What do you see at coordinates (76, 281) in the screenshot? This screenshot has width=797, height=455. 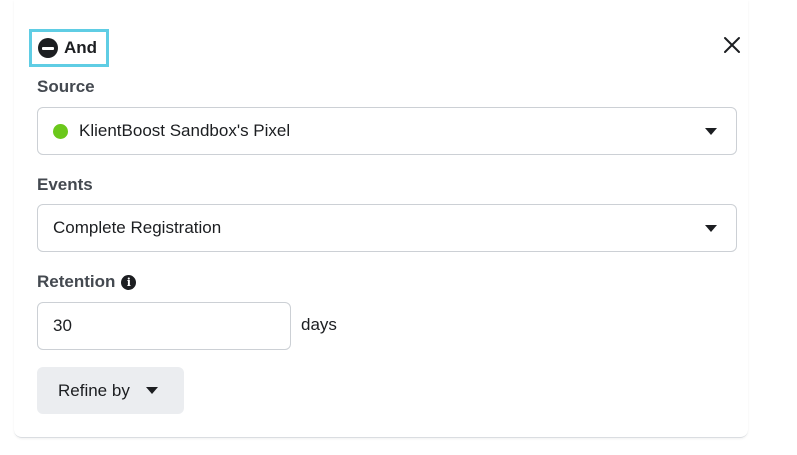 I see `retention-label: Retention` at bounding box center [76, 281].